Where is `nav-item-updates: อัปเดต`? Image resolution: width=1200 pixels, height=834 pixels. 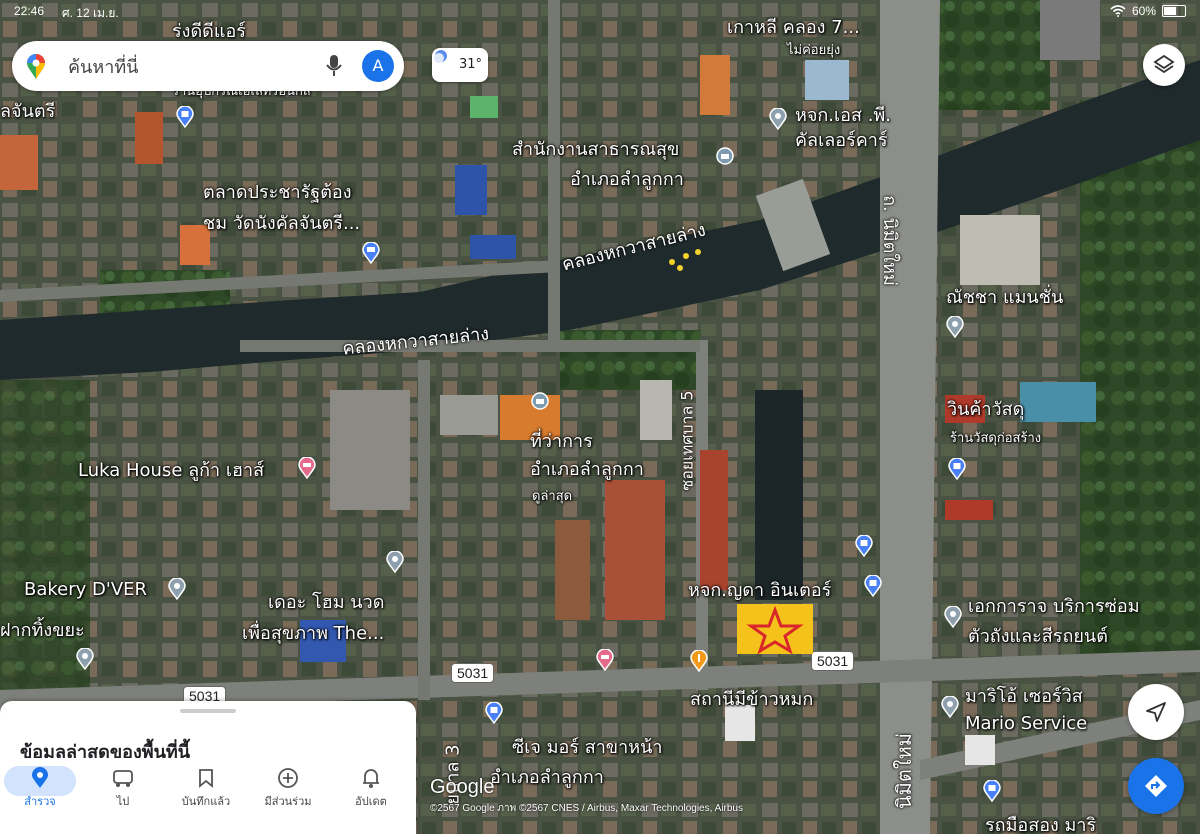 nav-item-updates: อัปเดต is located at coordinates (371, 787).